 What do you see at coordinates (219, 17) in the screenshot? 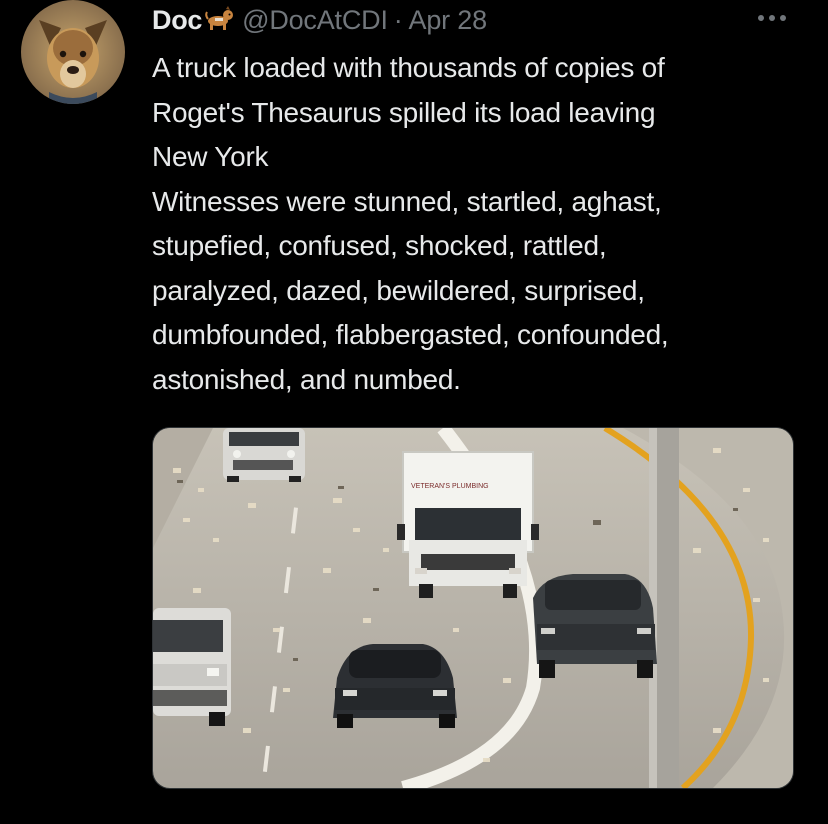
I see `dog-emoji-icon` at bounding box center [219, 17].